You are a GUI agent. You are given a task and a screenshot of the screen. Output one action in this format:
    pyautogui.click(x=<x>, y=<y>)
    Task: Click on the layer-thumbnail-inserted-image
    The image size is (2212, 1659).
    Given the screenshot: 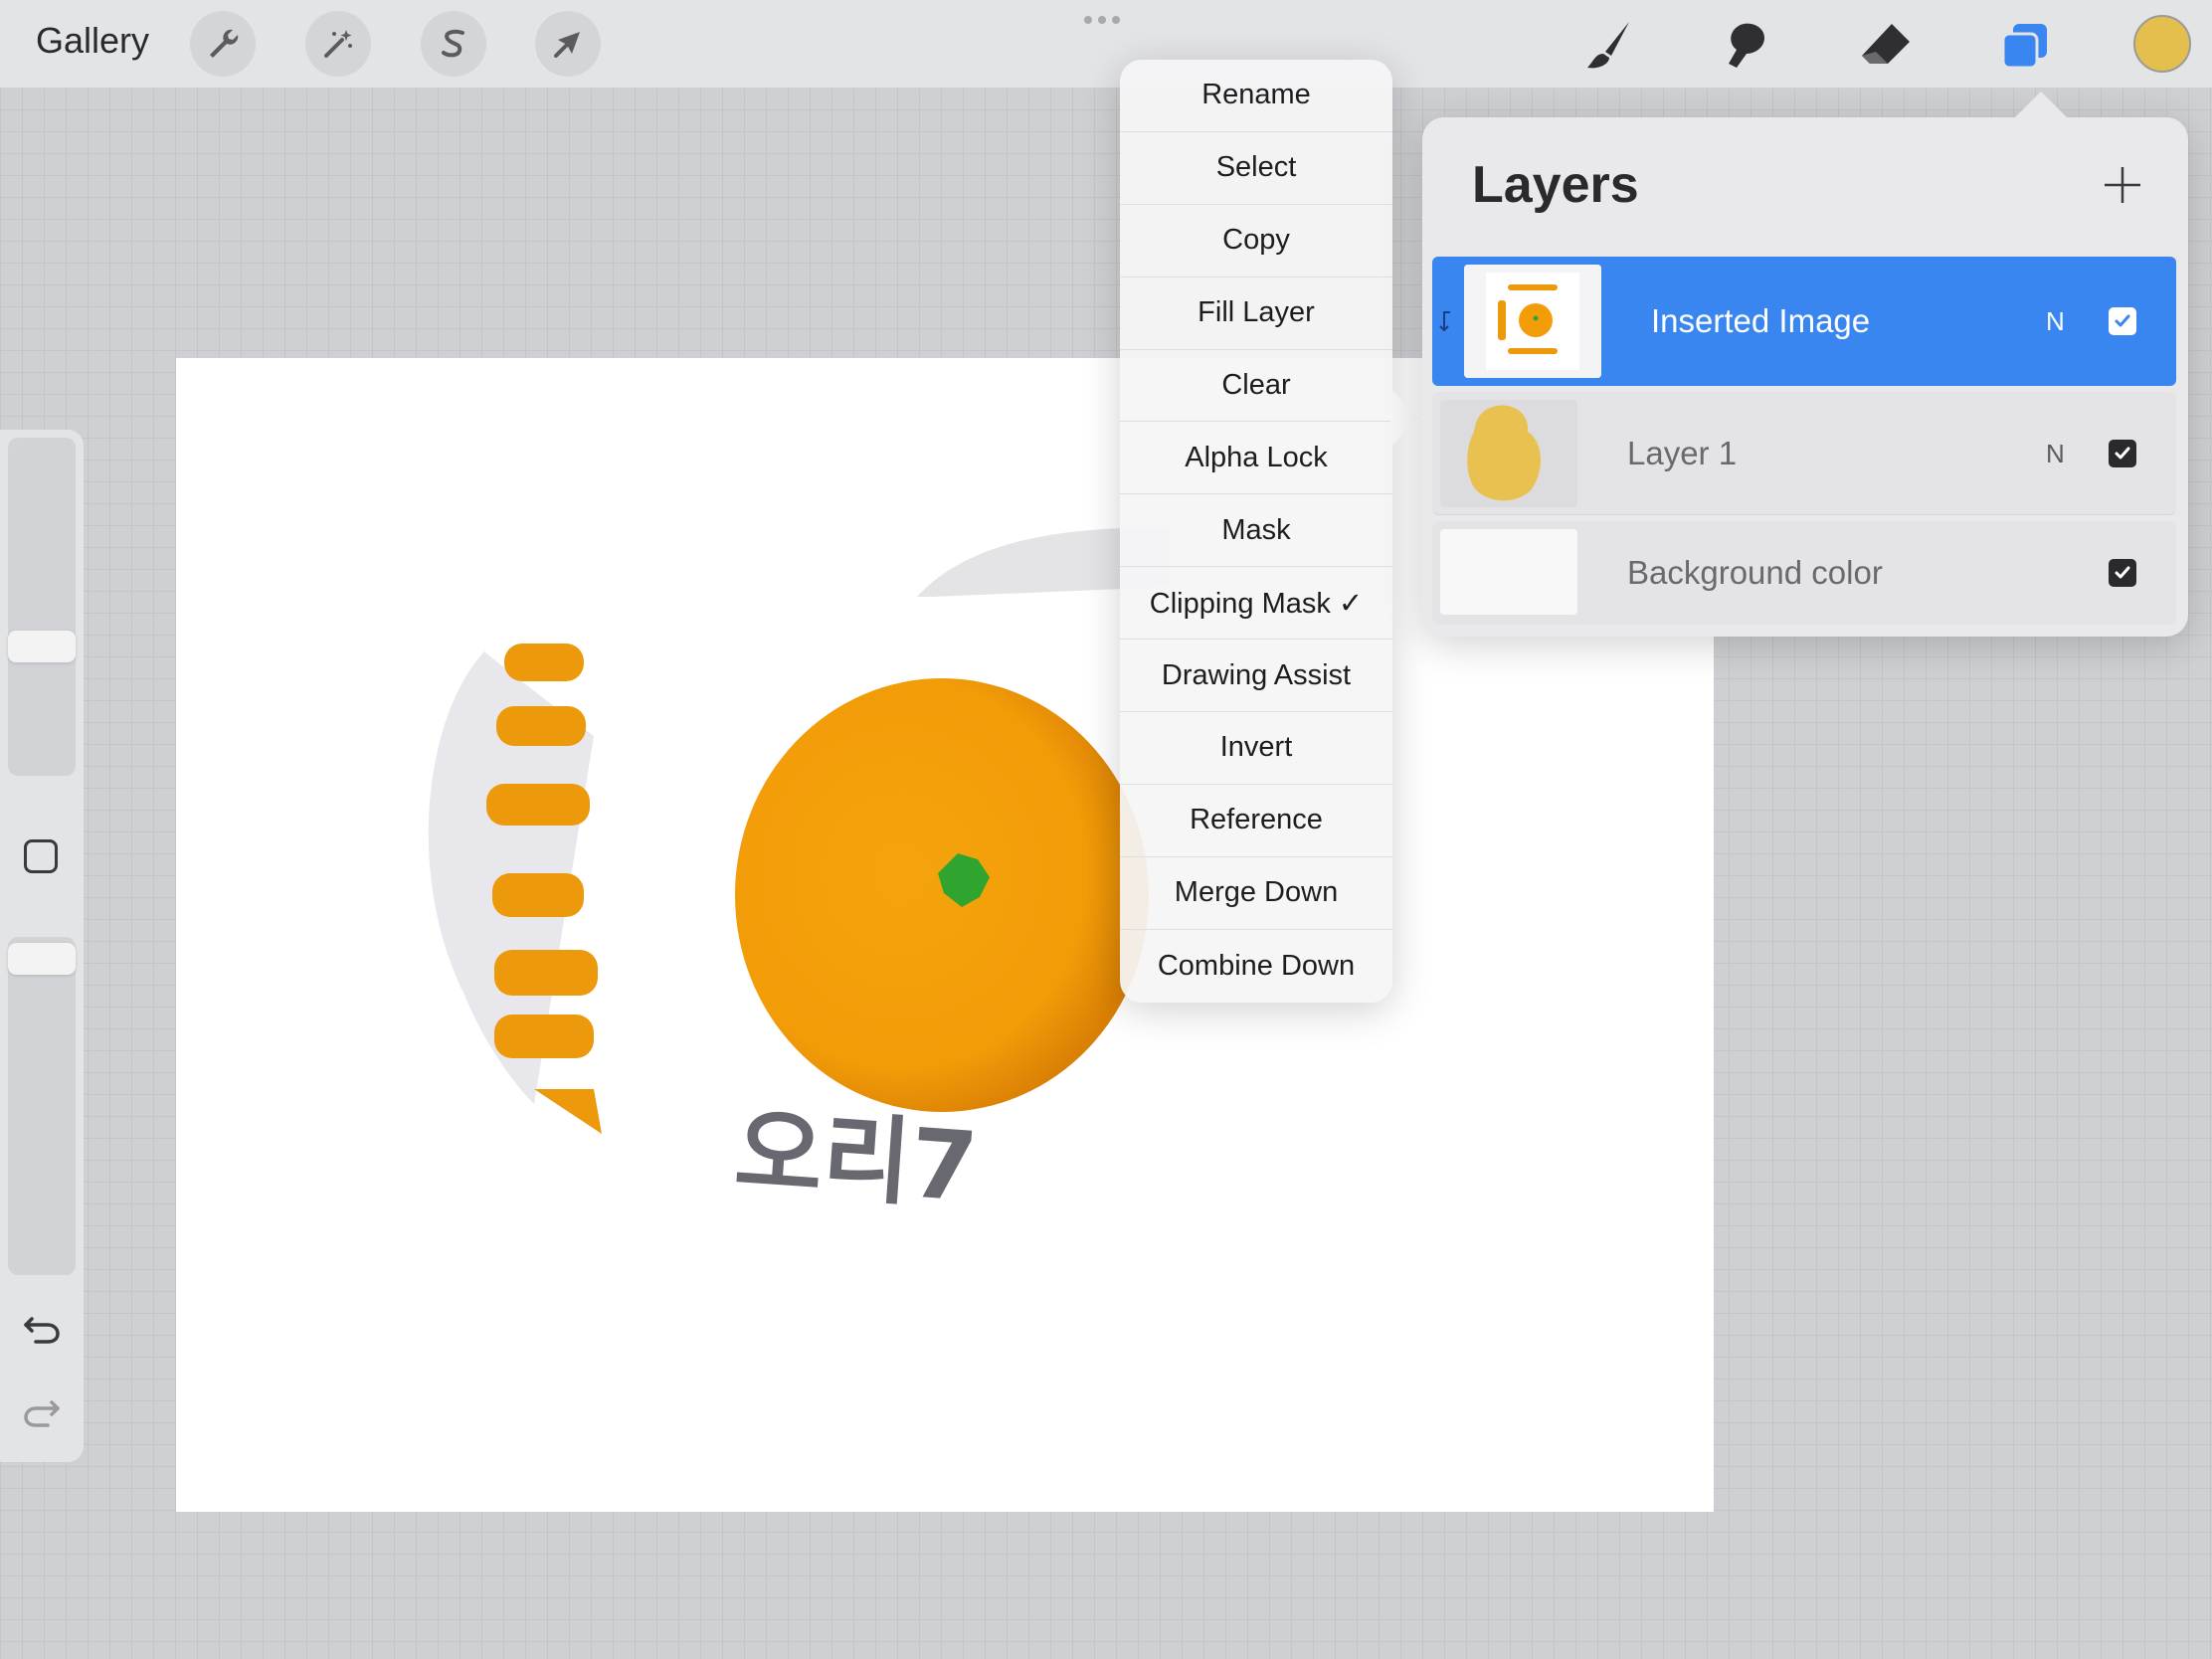 What is the action you would take?
    pyautogui.click(x=1532, y=321)
    